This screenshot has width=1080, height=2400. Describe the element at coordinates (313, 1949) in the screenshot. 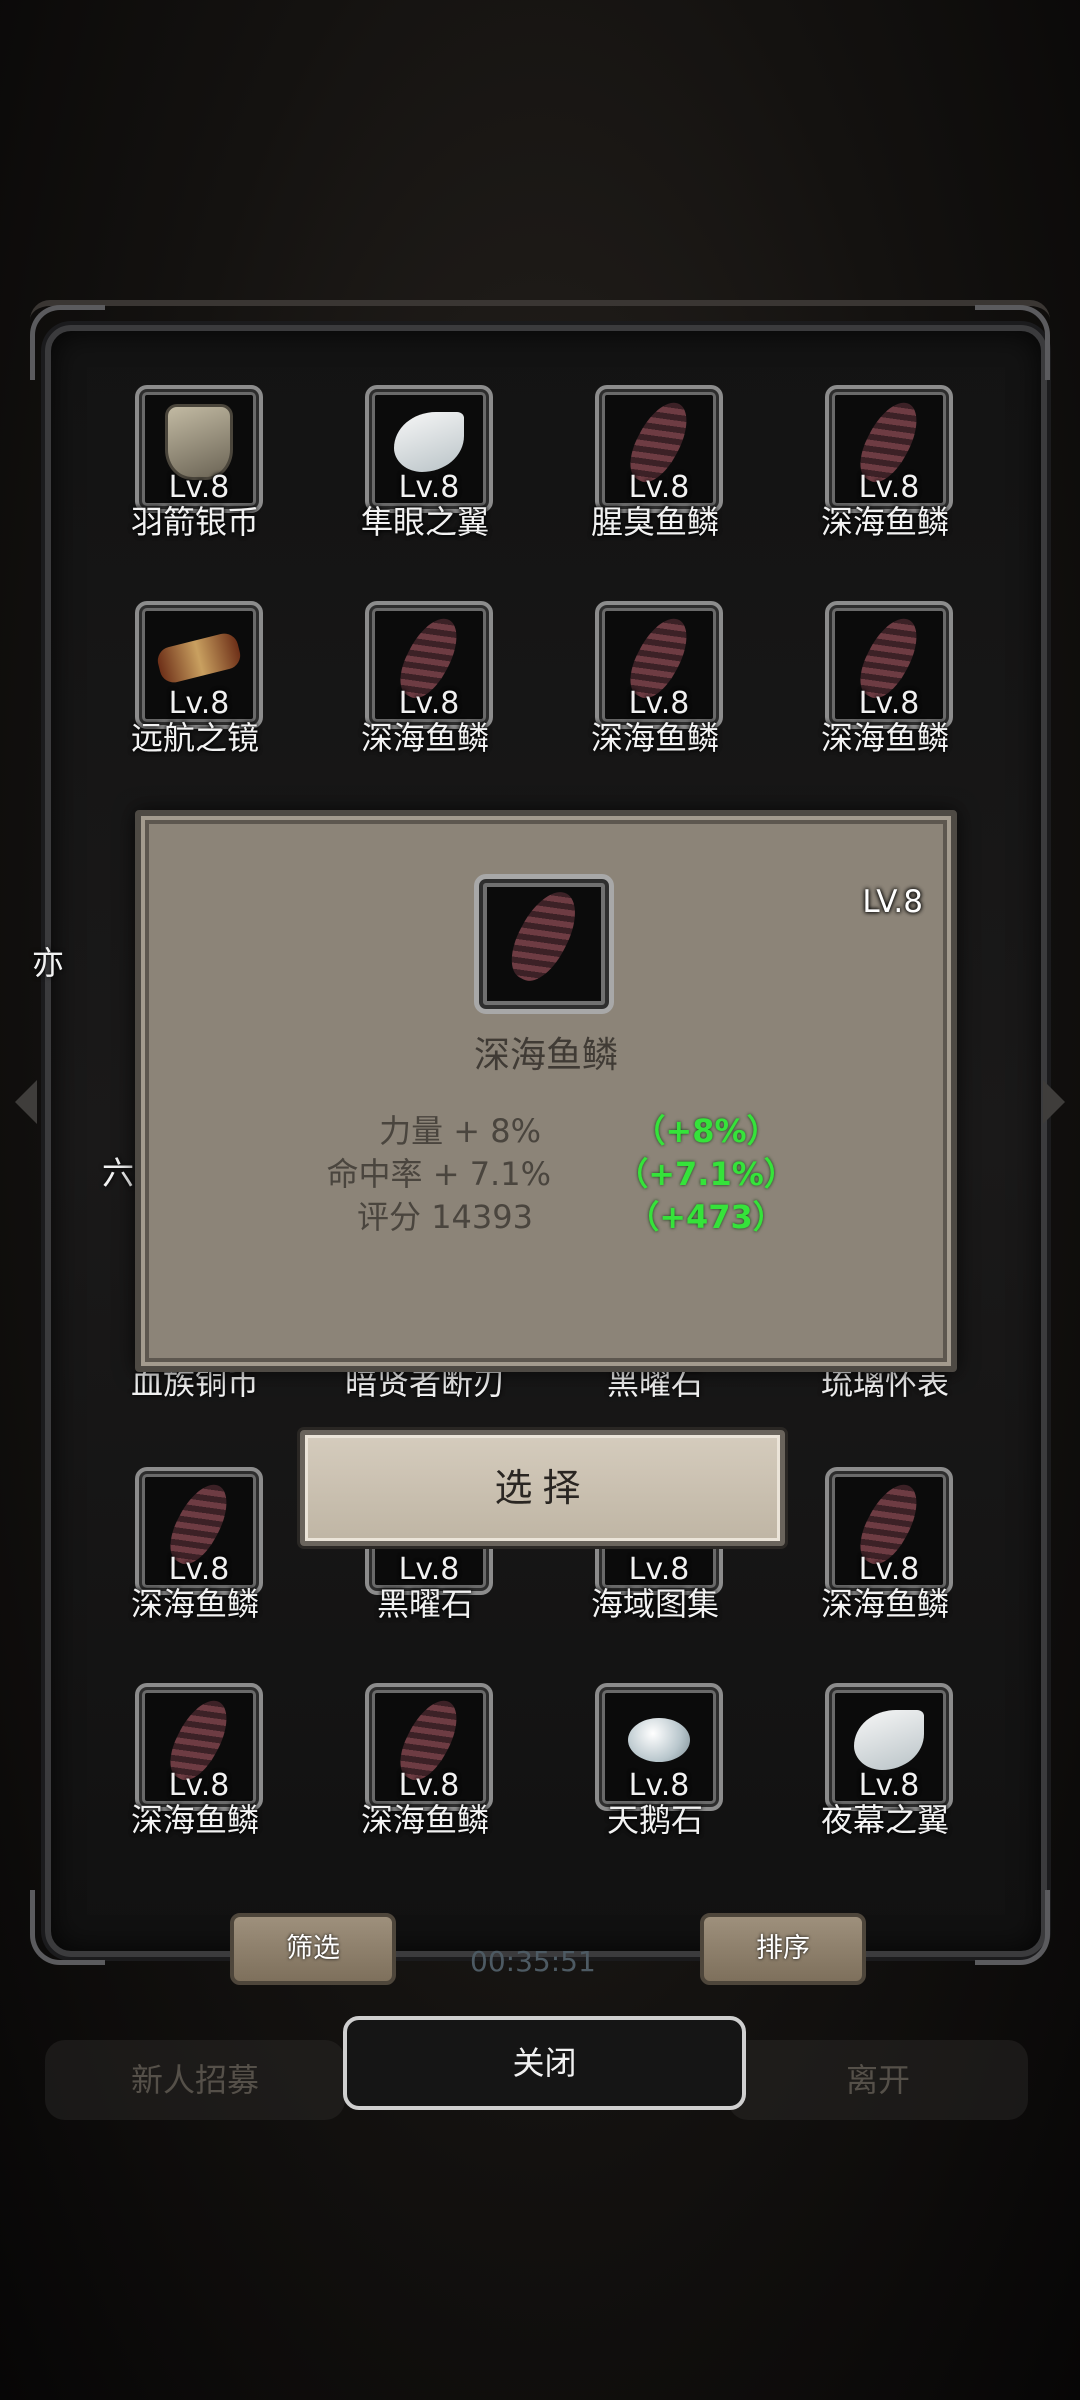

I see `filter-button: 筛选` at that location.